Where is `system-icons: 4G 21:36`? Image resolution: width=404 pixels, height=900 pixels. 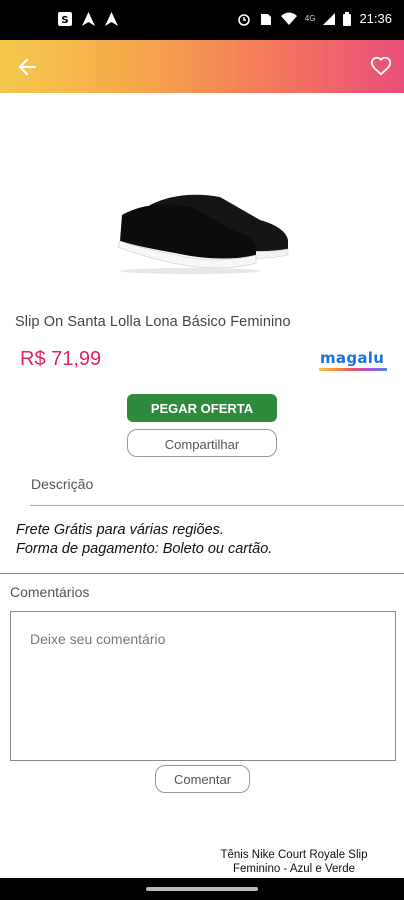
system-icons: 4G 21:36 is located at coordinates (314, 18).